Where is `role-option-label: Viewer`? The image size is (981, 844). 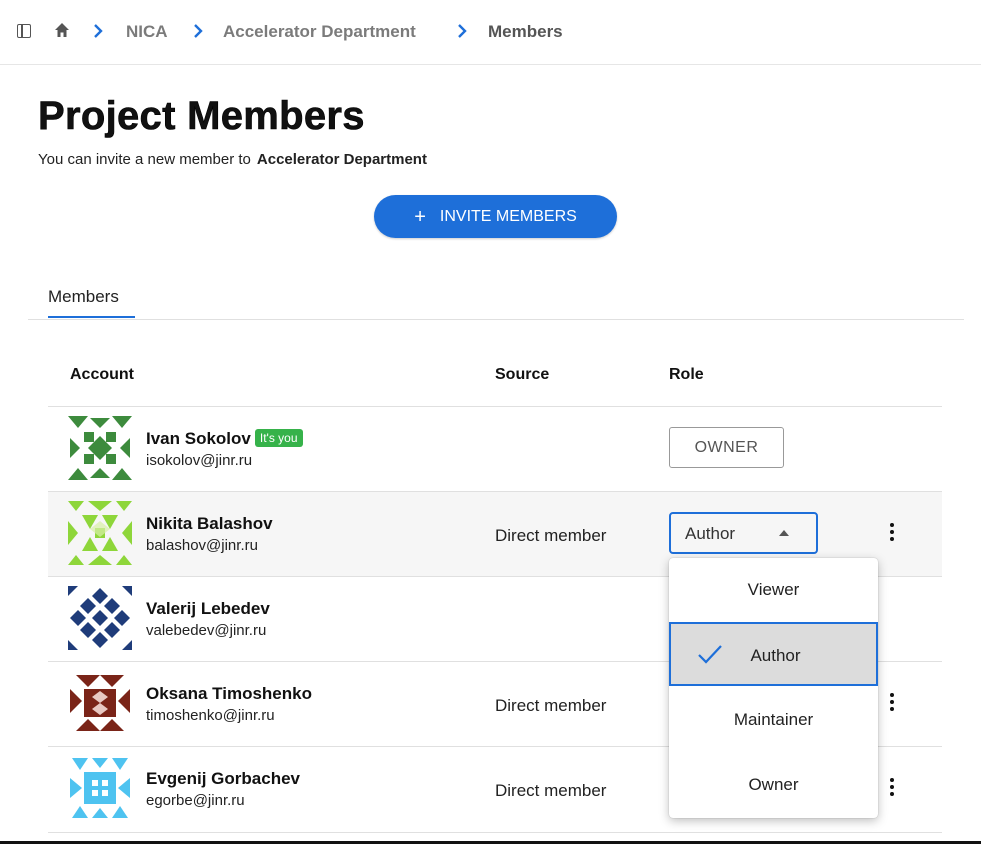
role-option-label: Viewer is located at coordinates (773, 589).